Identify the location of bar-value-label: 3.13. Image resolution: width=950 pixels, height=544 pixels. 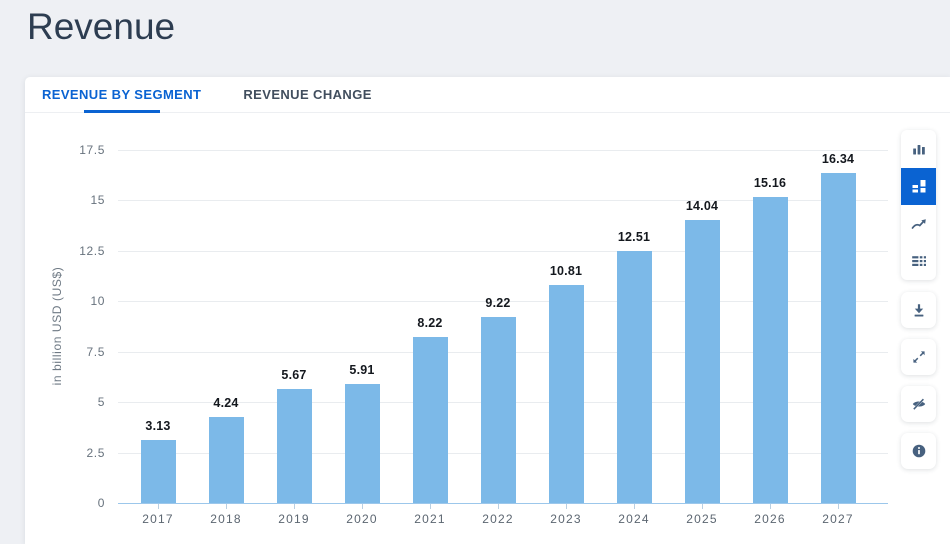
(158, 426).